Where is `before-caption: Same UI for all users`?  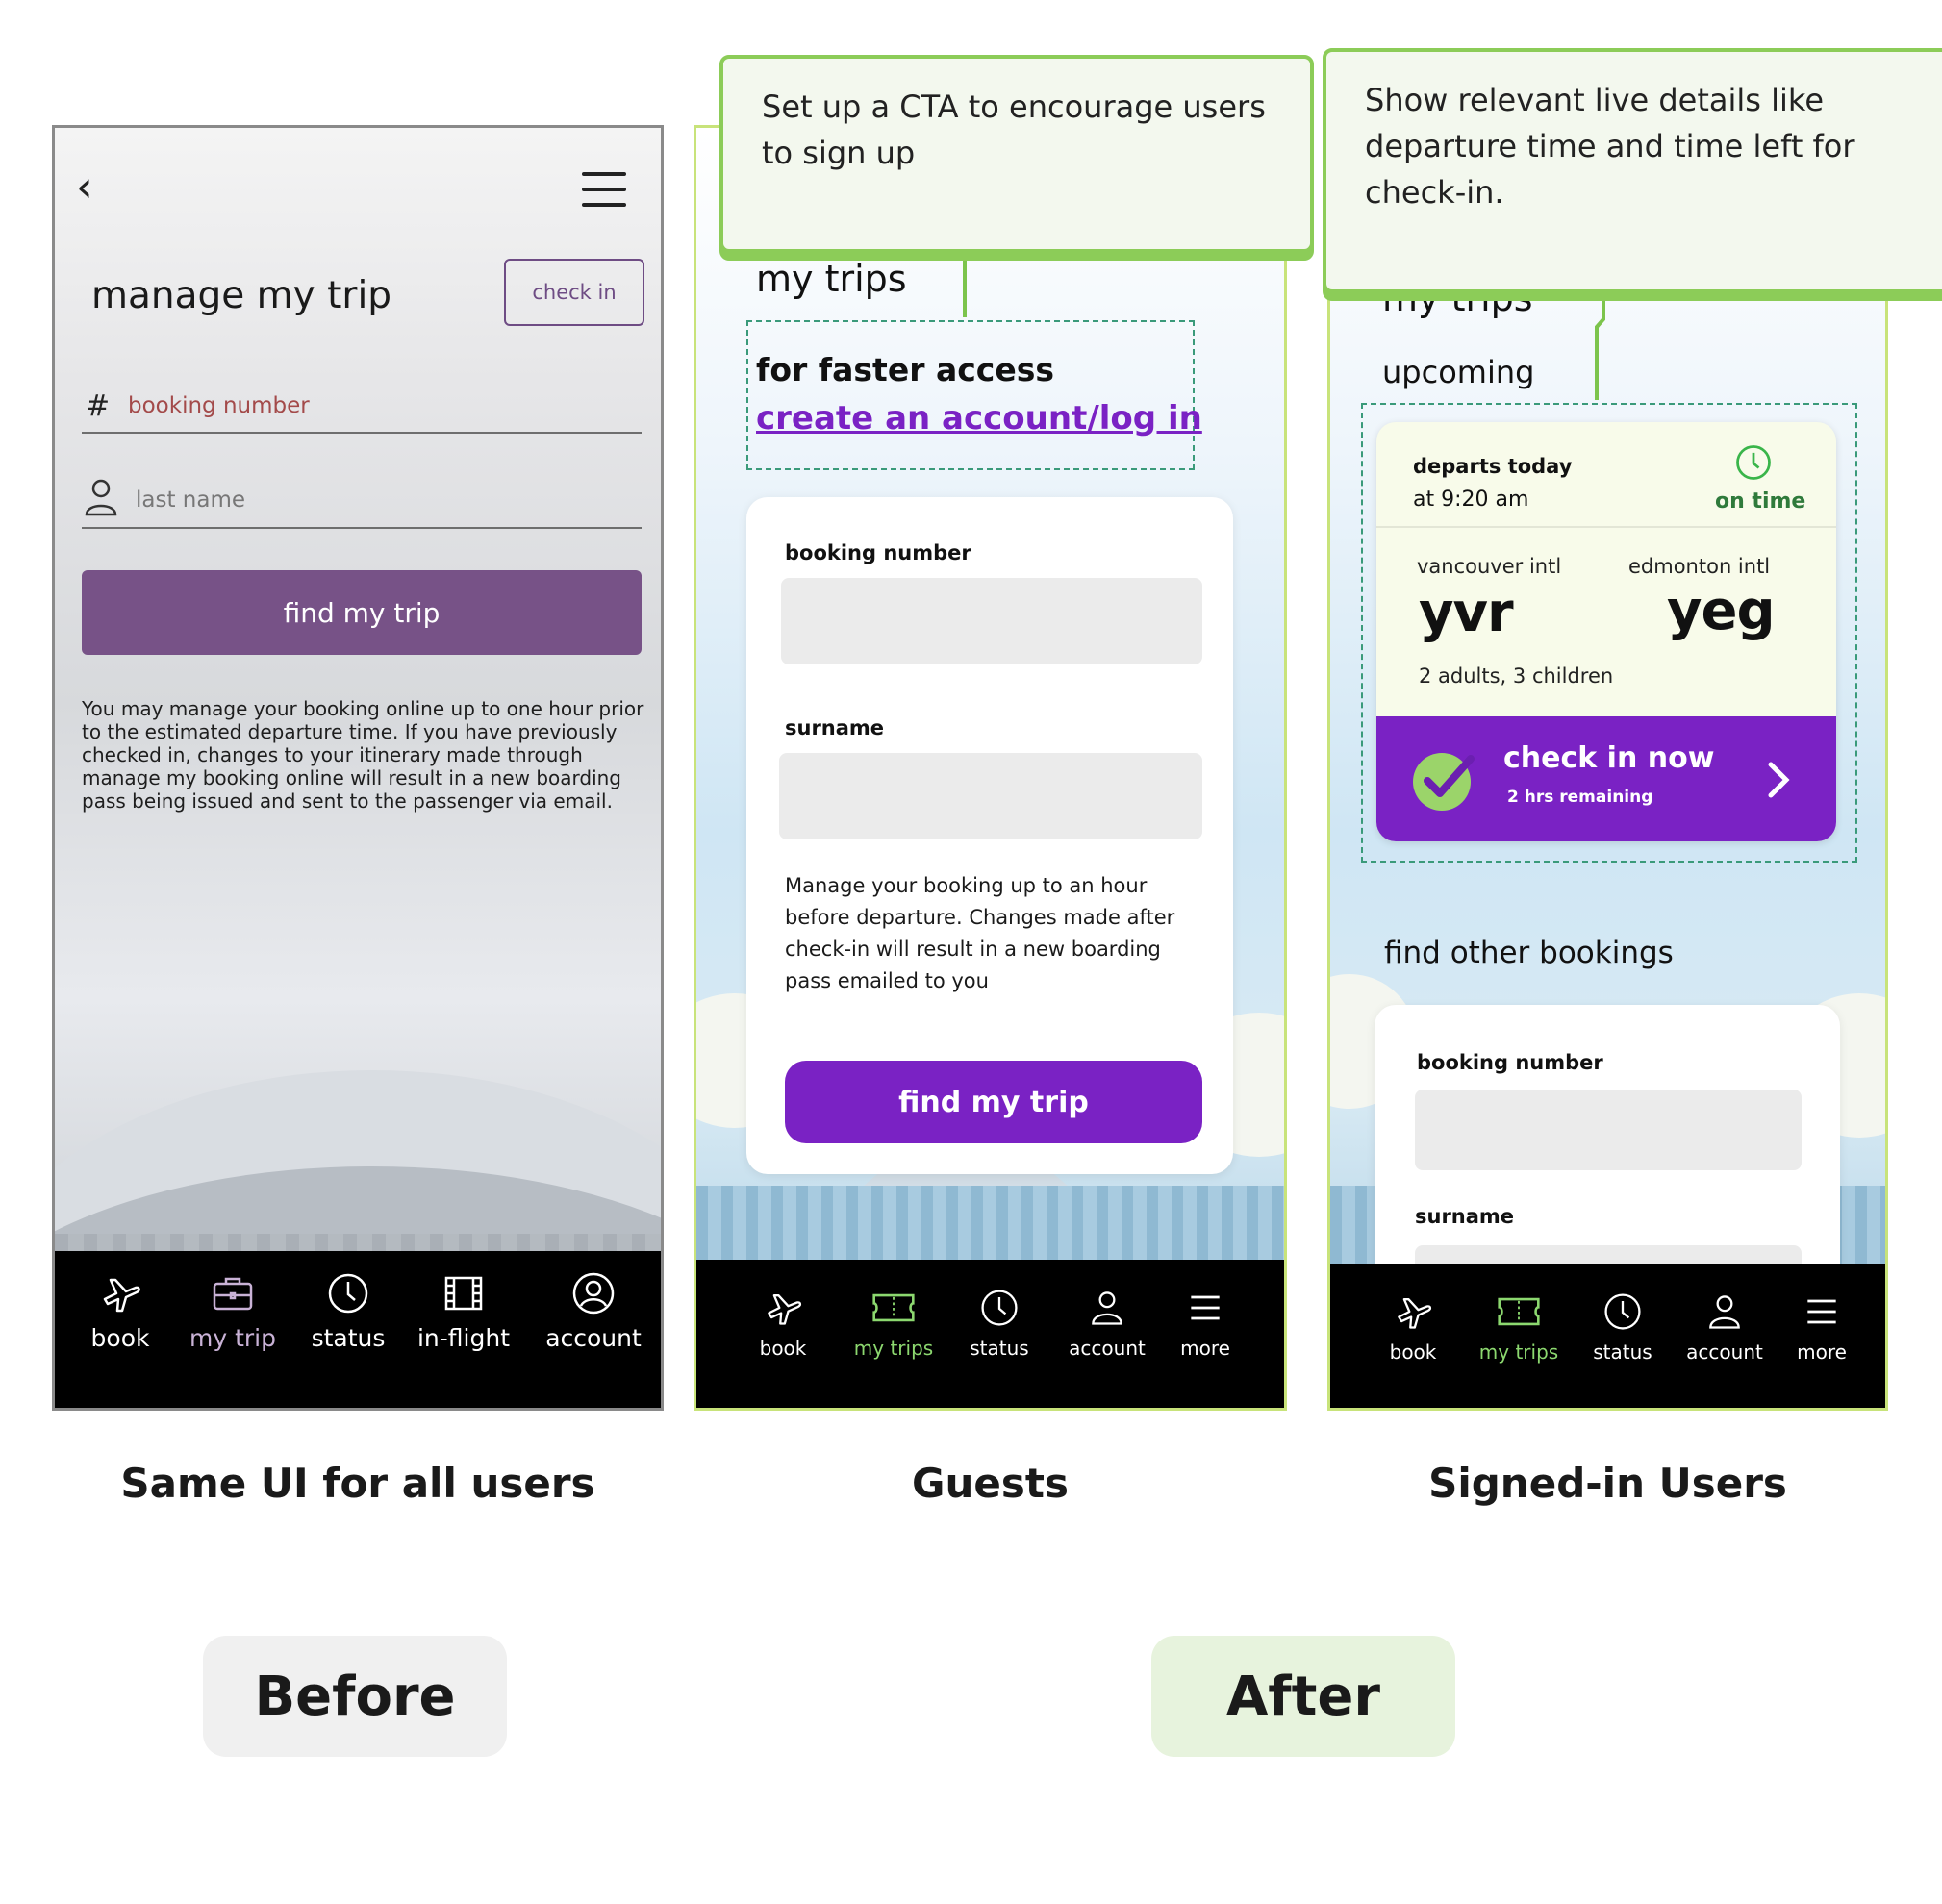
before-caption: Same UI for all users is located at coordinates (358, 1484).